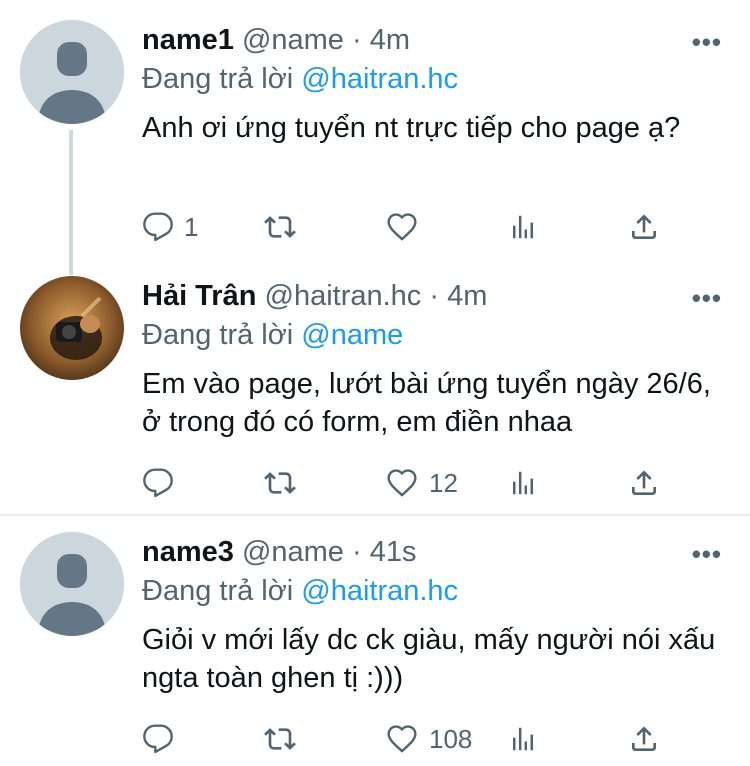 The image size is (750, 766). I want to click on replying-to: Đang trả lời @name, so click(272, 335).